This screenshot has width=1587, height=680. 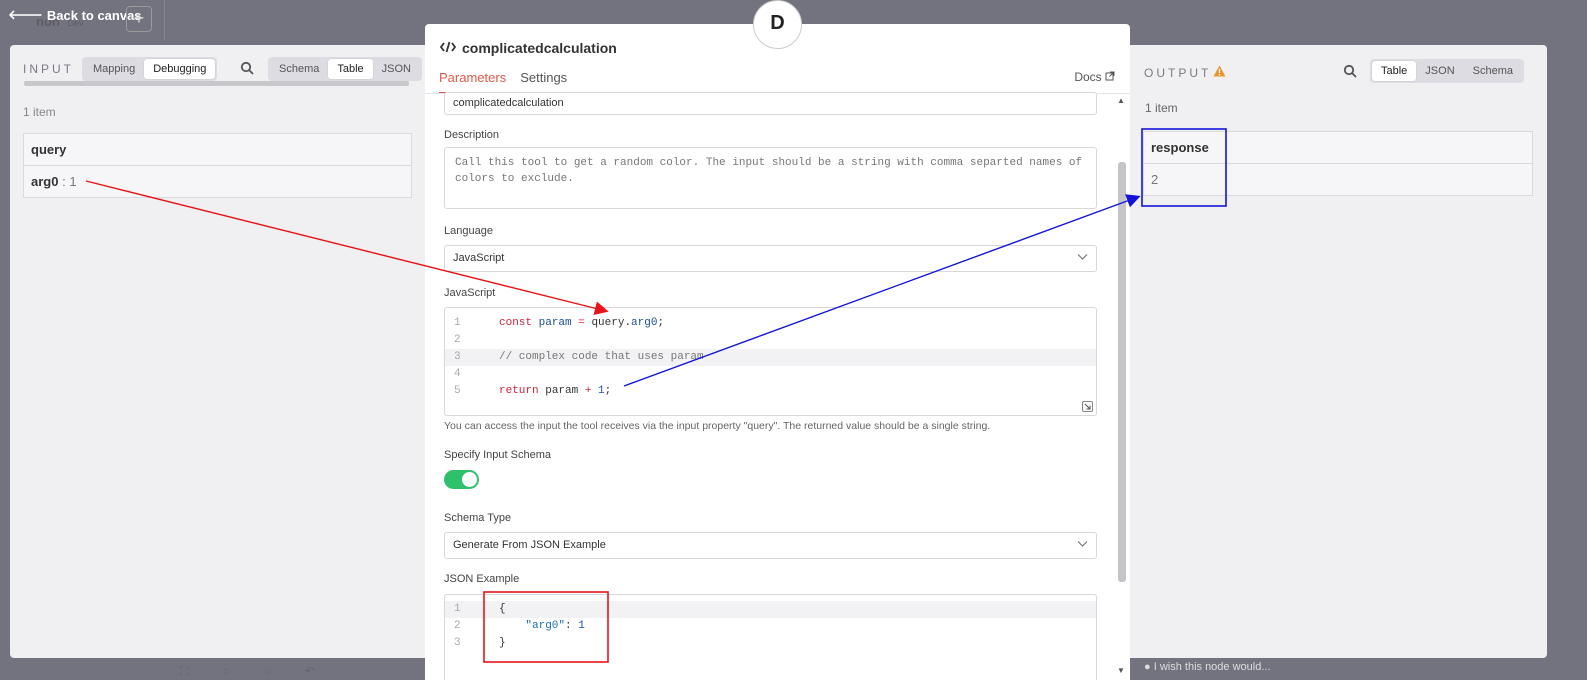 I want to click on warning-icon, so click(x=1219, y=72).